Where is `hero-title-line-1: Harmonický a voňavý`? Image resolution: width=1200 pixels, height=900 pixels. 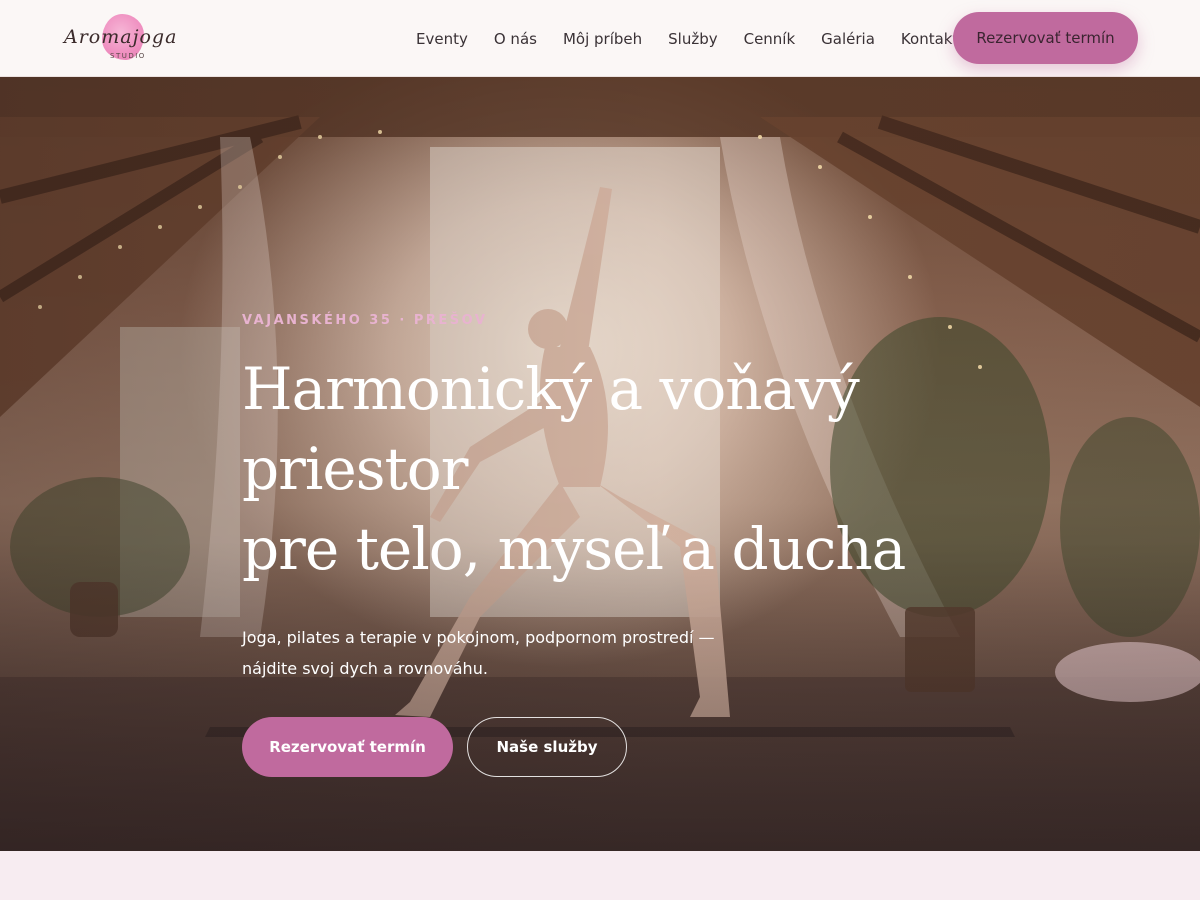
hero-title-line-1: Harmonický a voňavý is located at coordinates (551, 389).